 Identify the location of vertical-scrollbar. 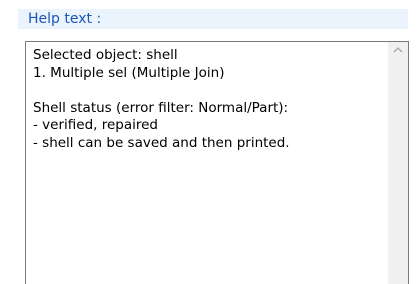
(398, 163).